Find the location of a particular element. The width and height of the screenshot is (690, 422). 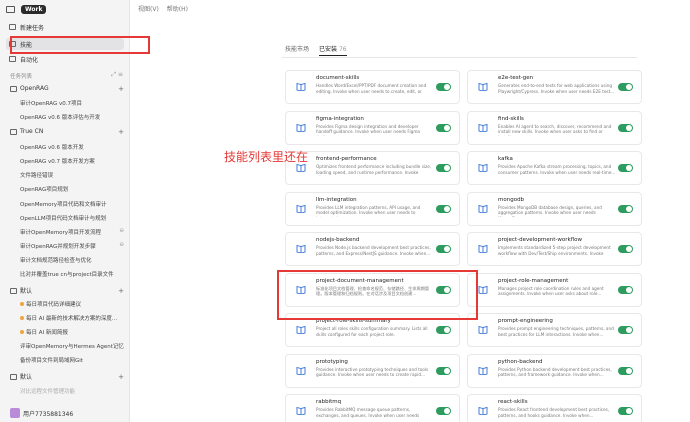

skill-name: rabbitmq is located at coordinates (329, 402).